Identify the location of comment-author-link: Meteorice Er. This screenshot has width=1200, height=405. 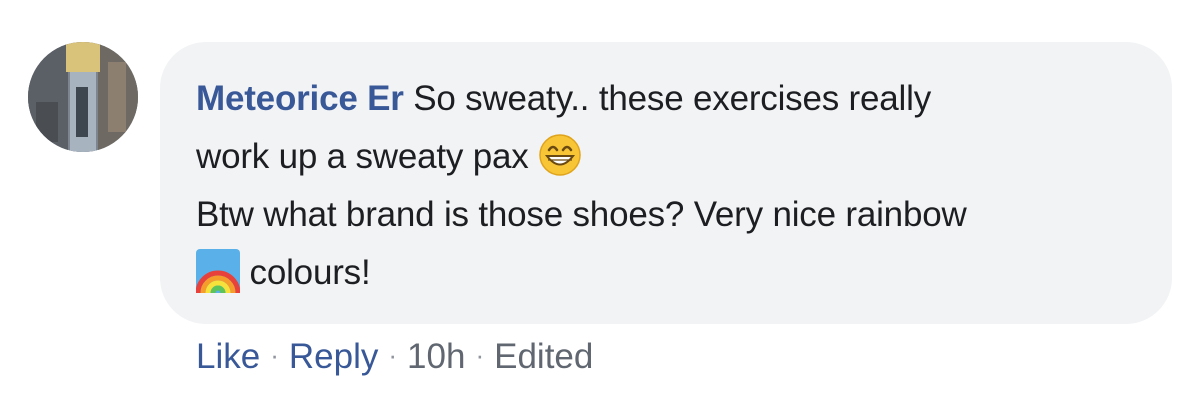
(300, 98).